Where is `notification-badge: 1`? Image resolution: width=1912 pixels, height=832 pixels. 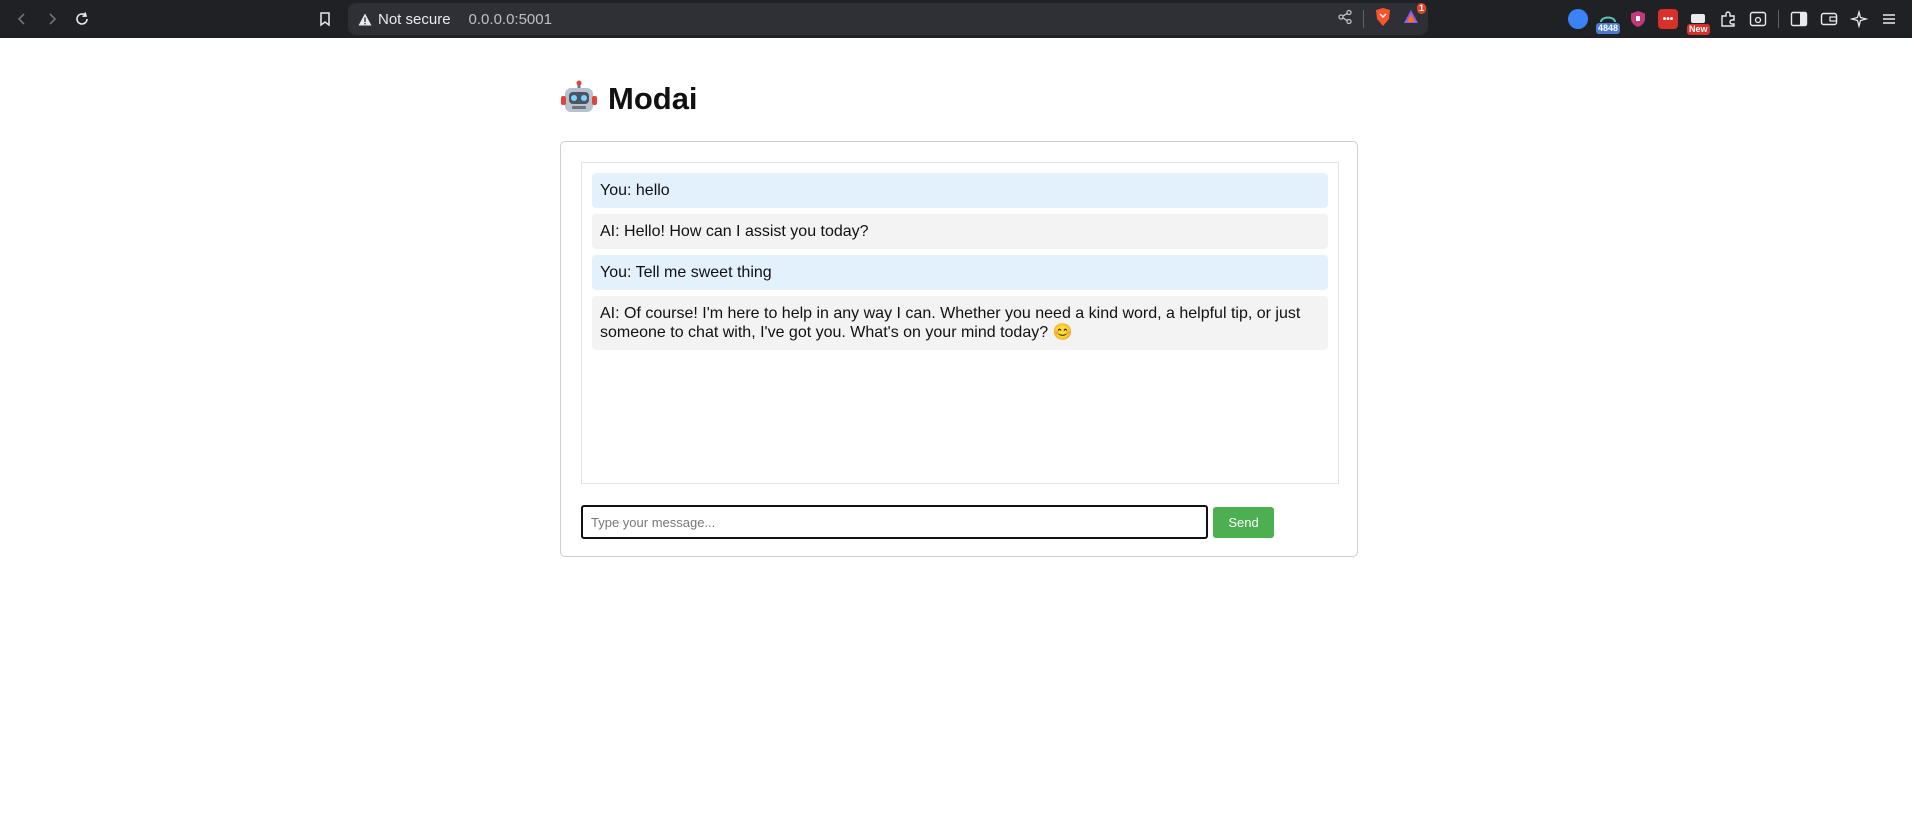
notification-badge: 1 is located at coordinates (1421, 8).